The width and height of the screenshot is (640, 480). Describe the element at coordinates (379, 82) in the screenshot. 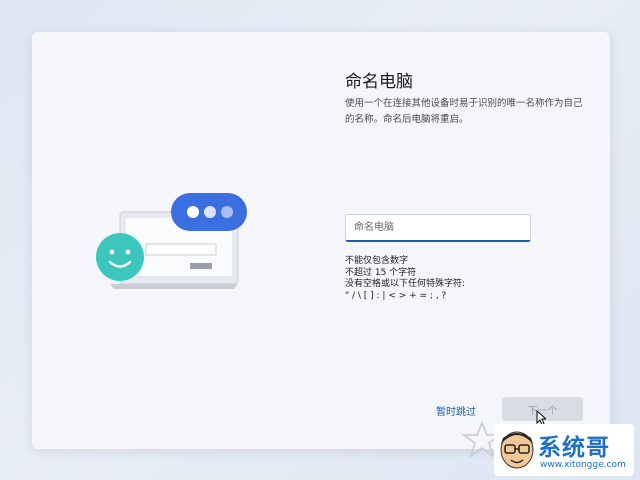

I see `page-title: 命名电脑` at that location.